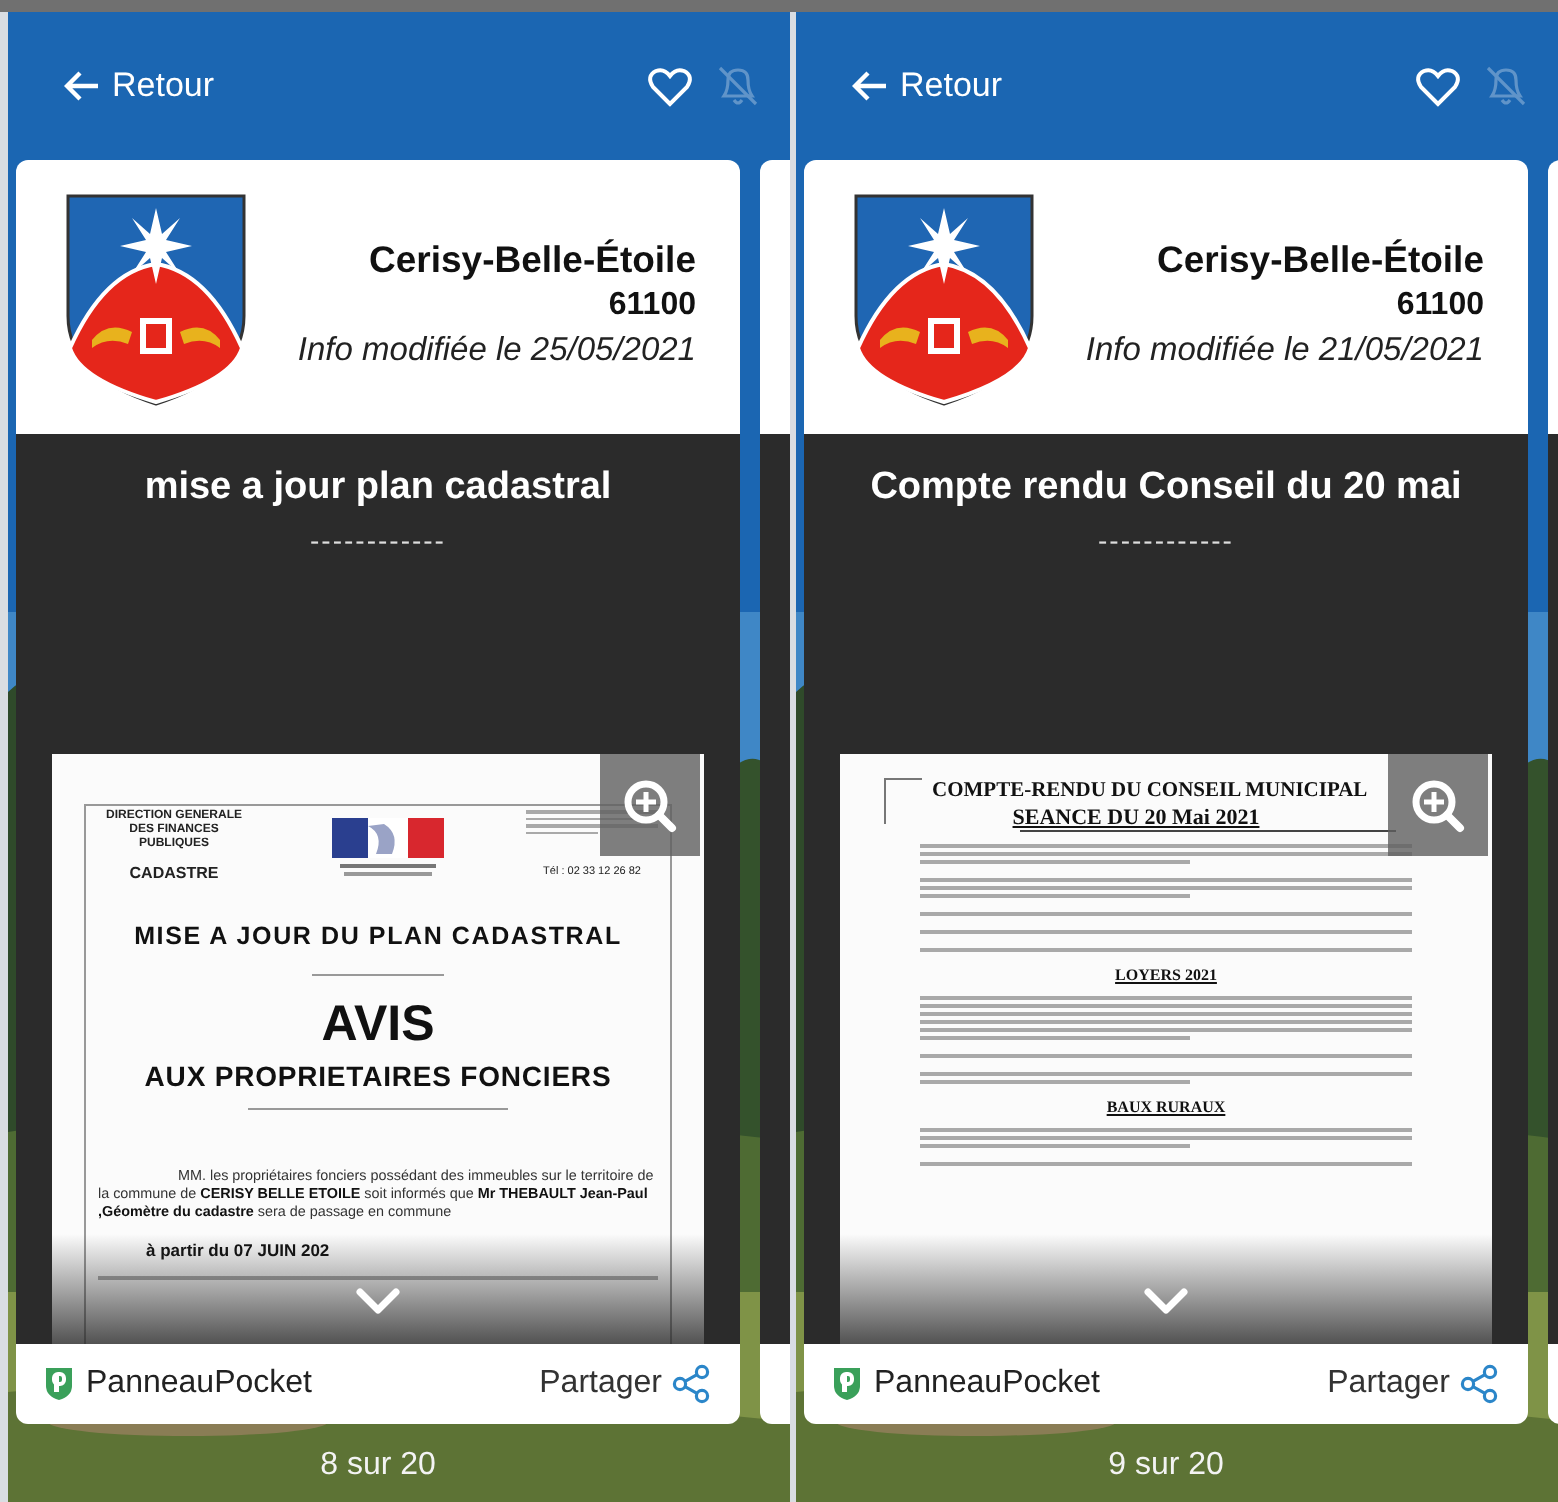 The height and width of the screenshot is (1502, 1558). Describe the element at coordinates (1166, 1107) in the screenshot. I see `section-heading: BAUX RURAUX` at that location.